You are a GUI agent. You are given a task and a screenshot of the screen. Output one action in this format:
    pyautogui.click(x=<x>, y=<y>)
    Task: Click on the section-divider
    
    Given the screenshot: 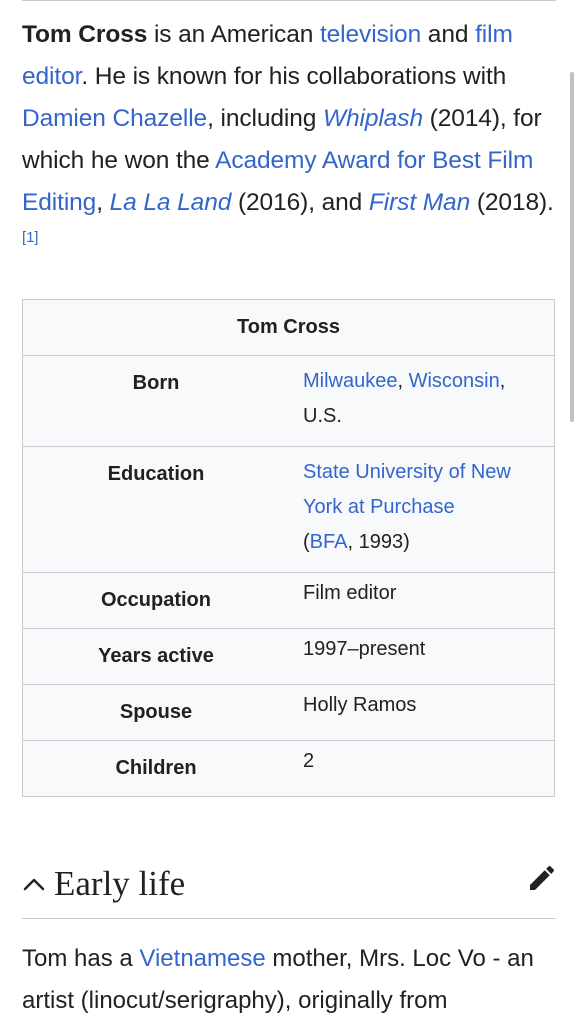 What is the action you would take?
    pyautogui.click(x=289, y=918)
    